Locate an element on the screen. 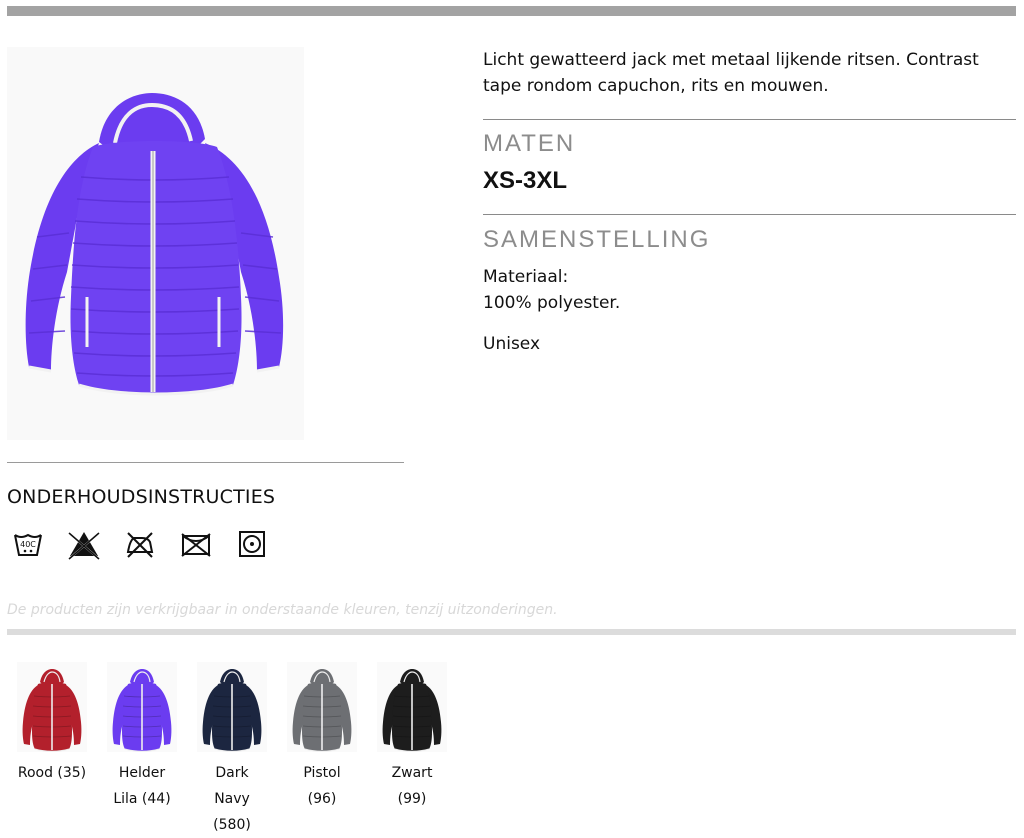 This screenshot has height=838, width=1024. color-label: Helder Lila (44) is located at coordinates (142, 786).